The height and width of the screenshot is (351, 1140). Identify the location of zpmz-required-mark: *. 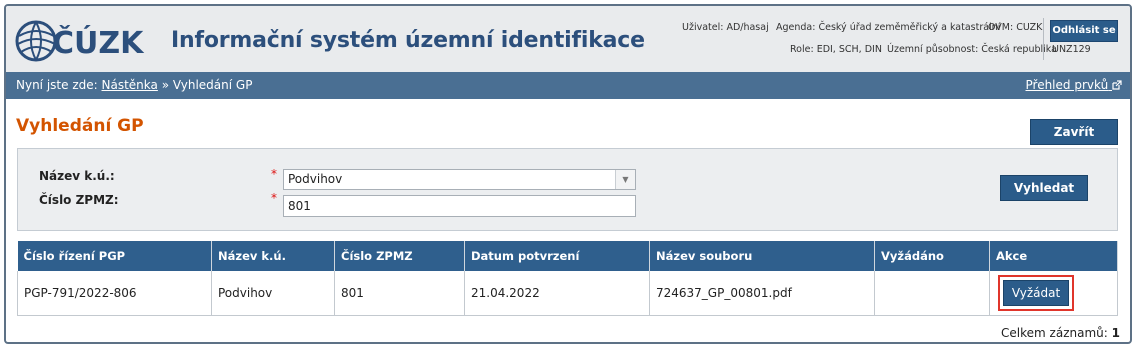
(274, 198).